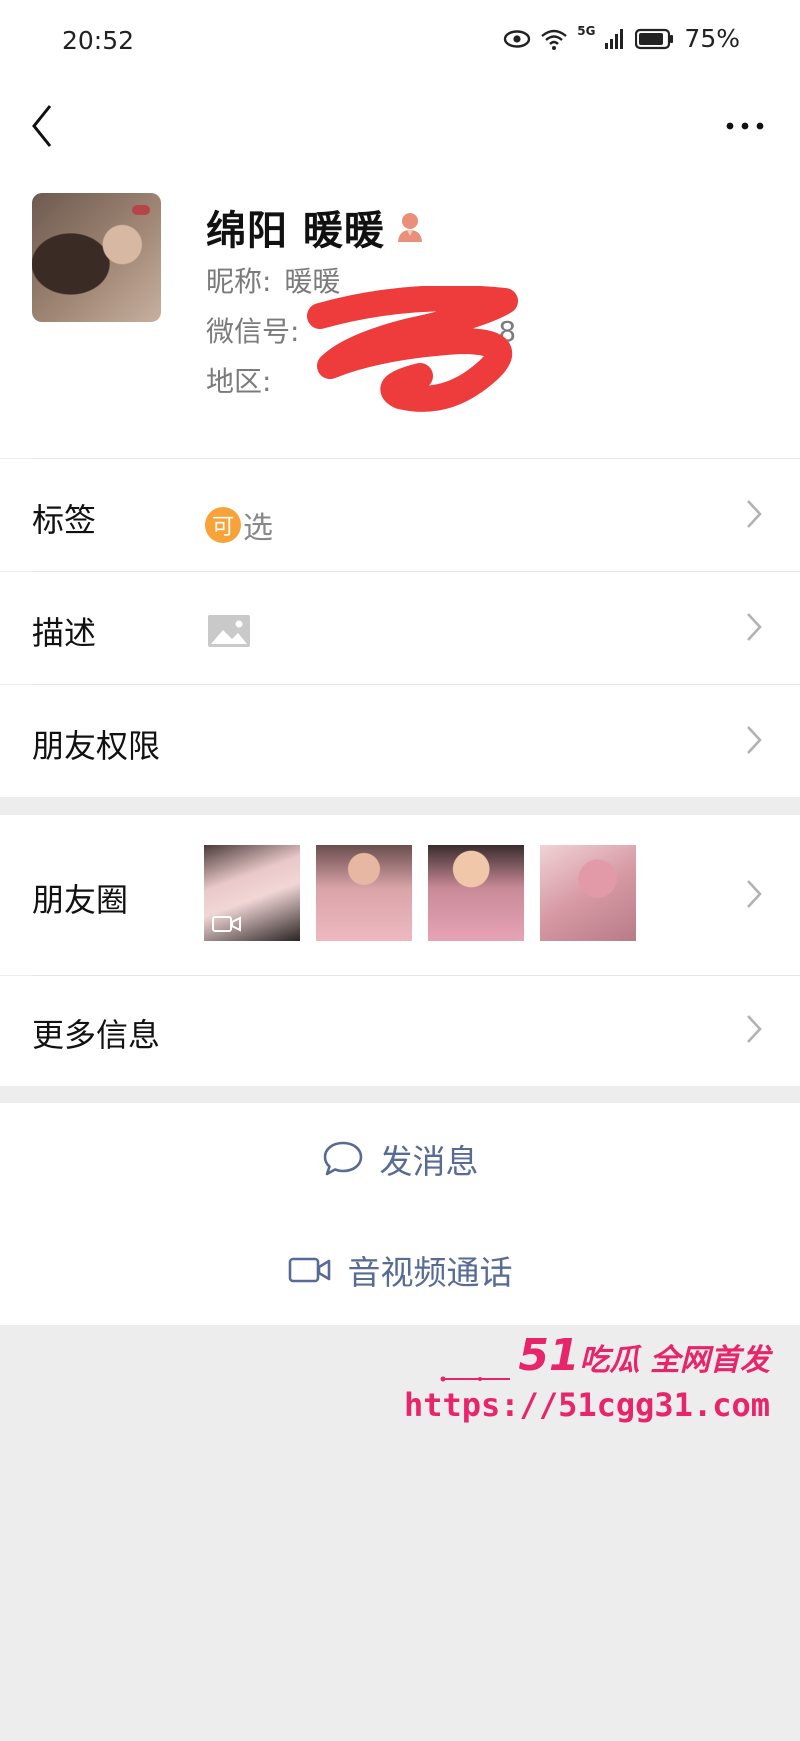  Describe the element at coordinates (223, 525) in the screenshot. I see `tag-badge-icon: 可` at that location.